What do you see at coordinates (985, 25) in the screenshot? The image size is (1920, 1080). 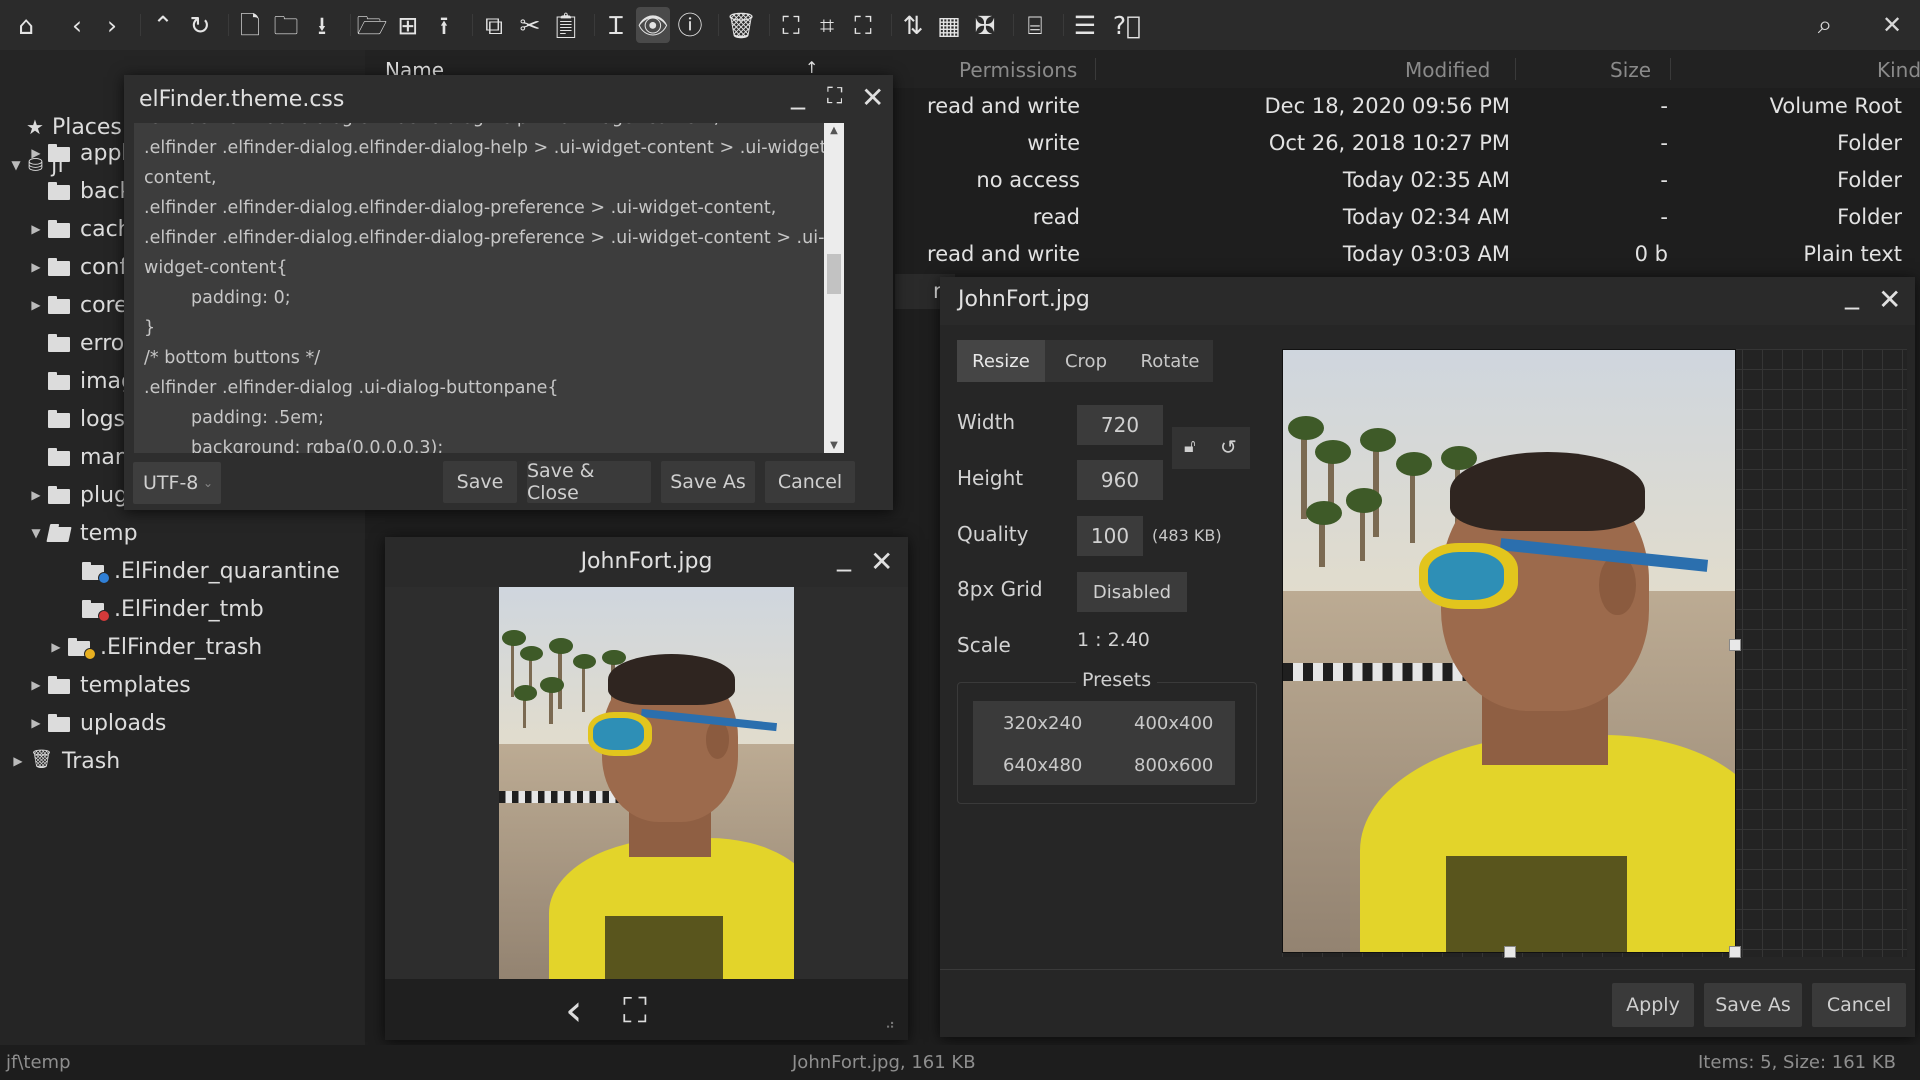 I see `select-icon: ✠` at bounding box center [985, 25].